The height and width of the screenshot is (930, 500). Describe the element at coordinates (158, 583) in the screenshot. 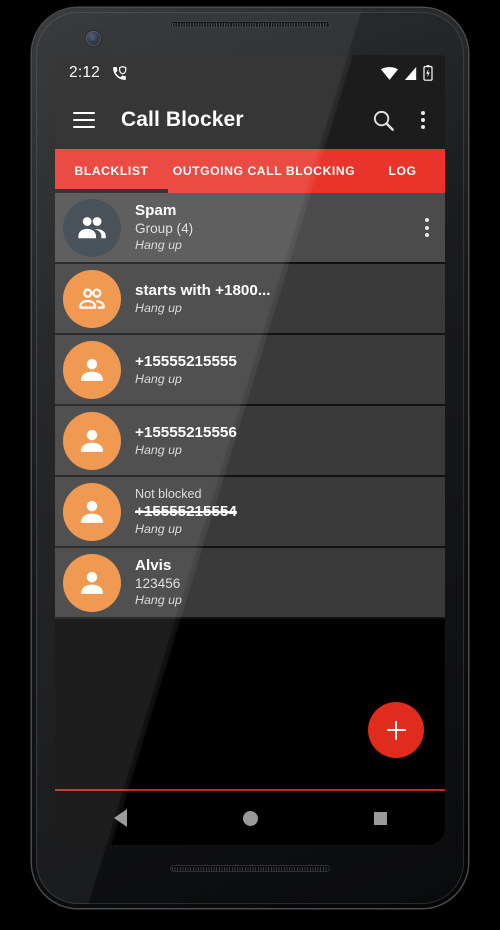

I see `list-item-subtitle: 123456` at that location.